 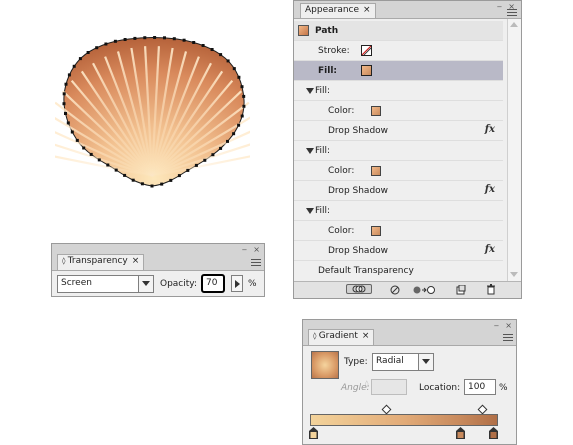 What do you see at coordinates (359, 289) in the screenshot?
I see `show-thumbnail-icon` at bounding box center [359, 289].